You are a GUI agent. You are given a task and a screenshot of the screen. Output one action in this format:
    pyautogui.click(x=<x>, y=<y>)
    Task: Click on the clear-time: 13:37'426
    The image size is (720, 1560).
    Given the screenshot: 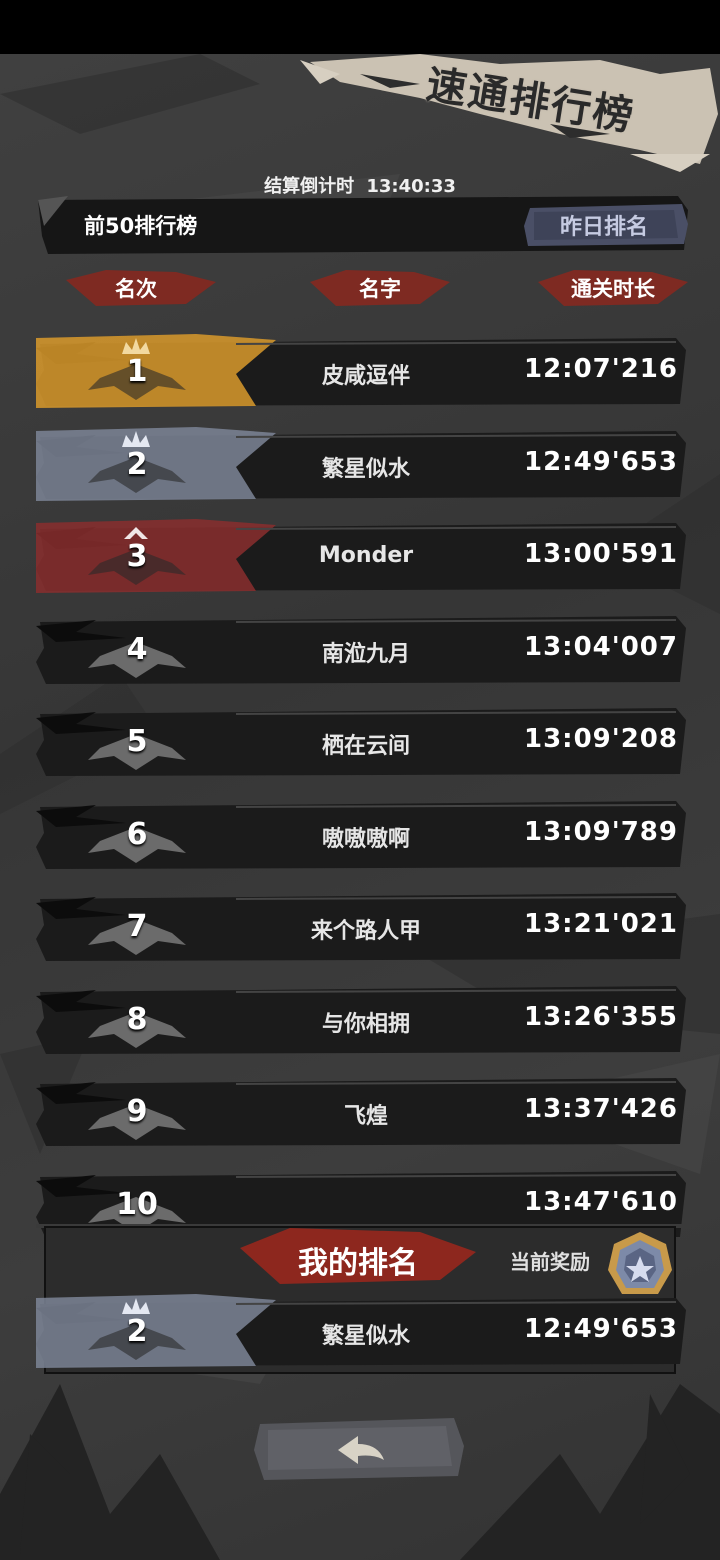 What is the action you would take?
    pyautogui.click(x=601, y=1109)
    